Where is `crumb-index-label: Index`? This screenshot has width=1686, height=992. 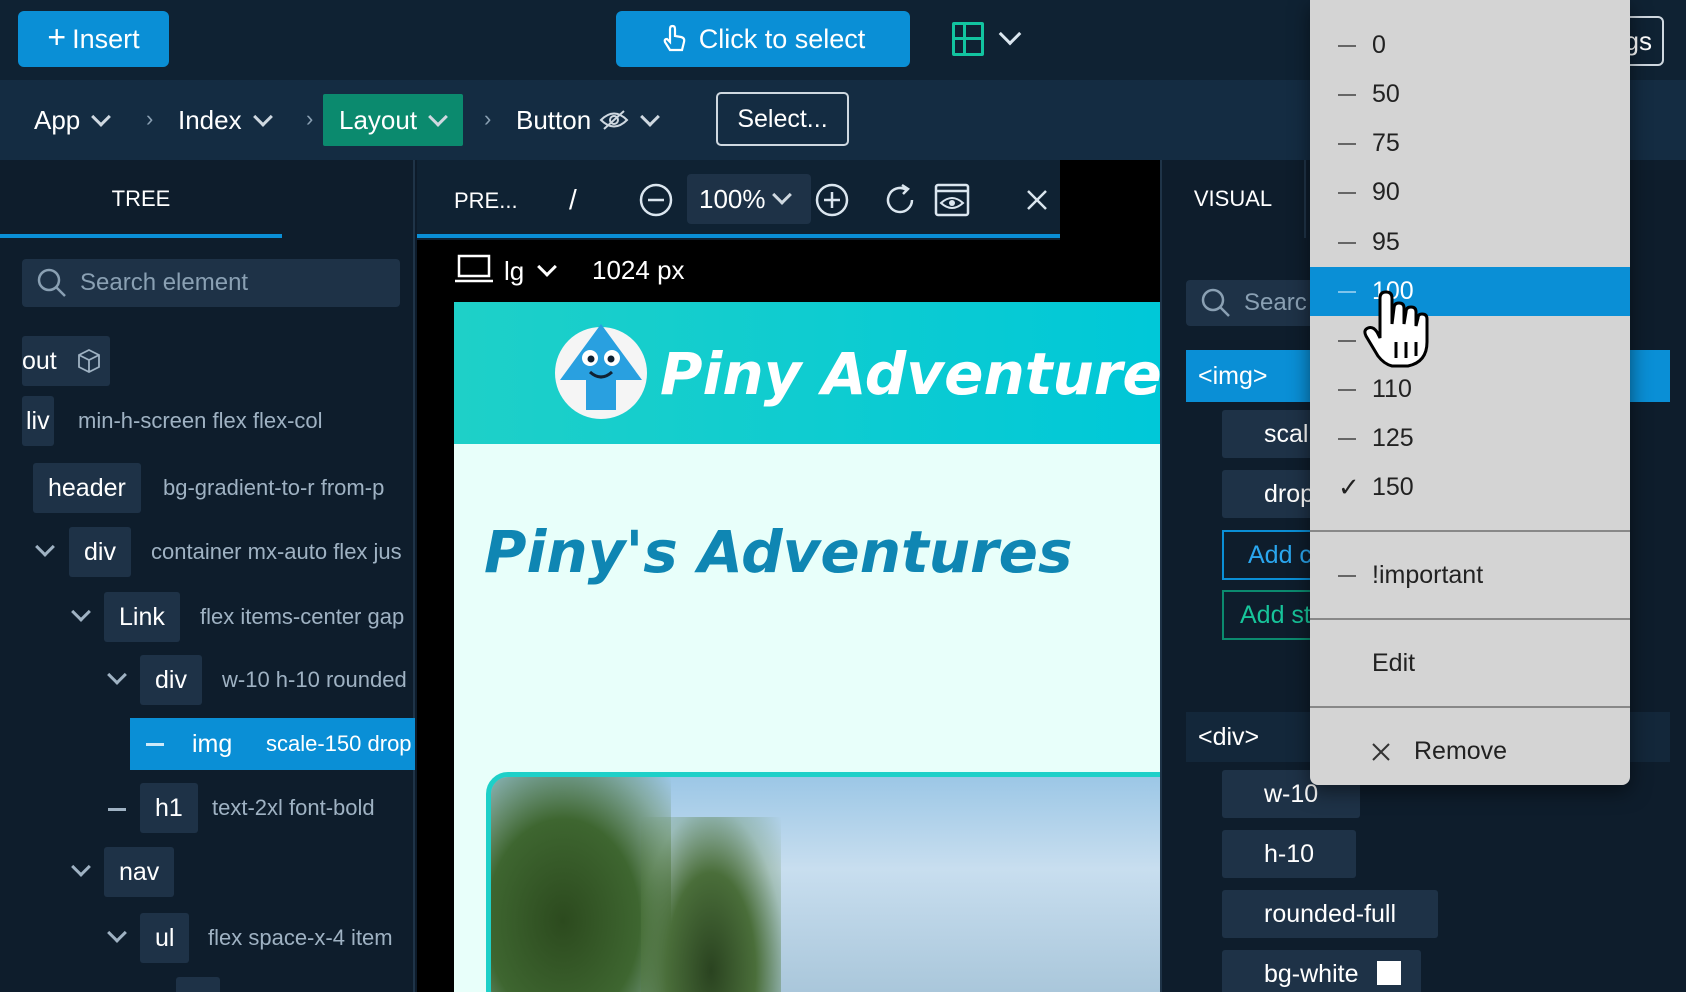 crumb-index-label: Index is located at coordinates (210, 119).